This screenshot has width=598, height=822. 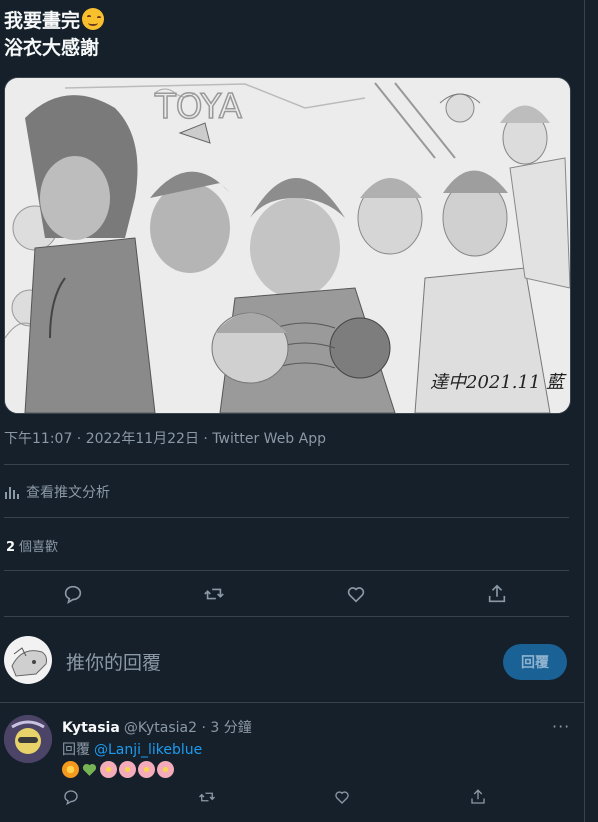 What do you see at coordinates (286, 661) in the screenshot?
I see `reply-compose: 推你的回覆 回覆` at bounding box center [286, 661].